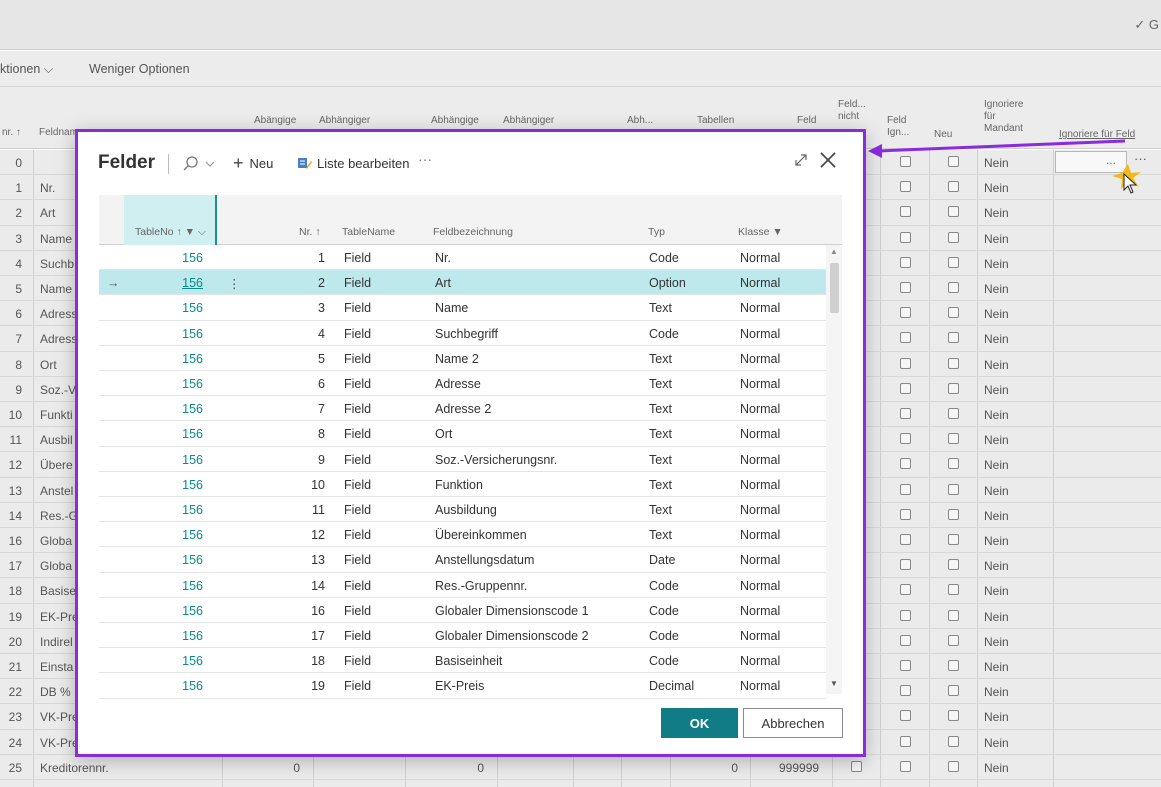 The height and width of the screenshot is (787, 1161). I want to click on expand-button, so click(801, 162).